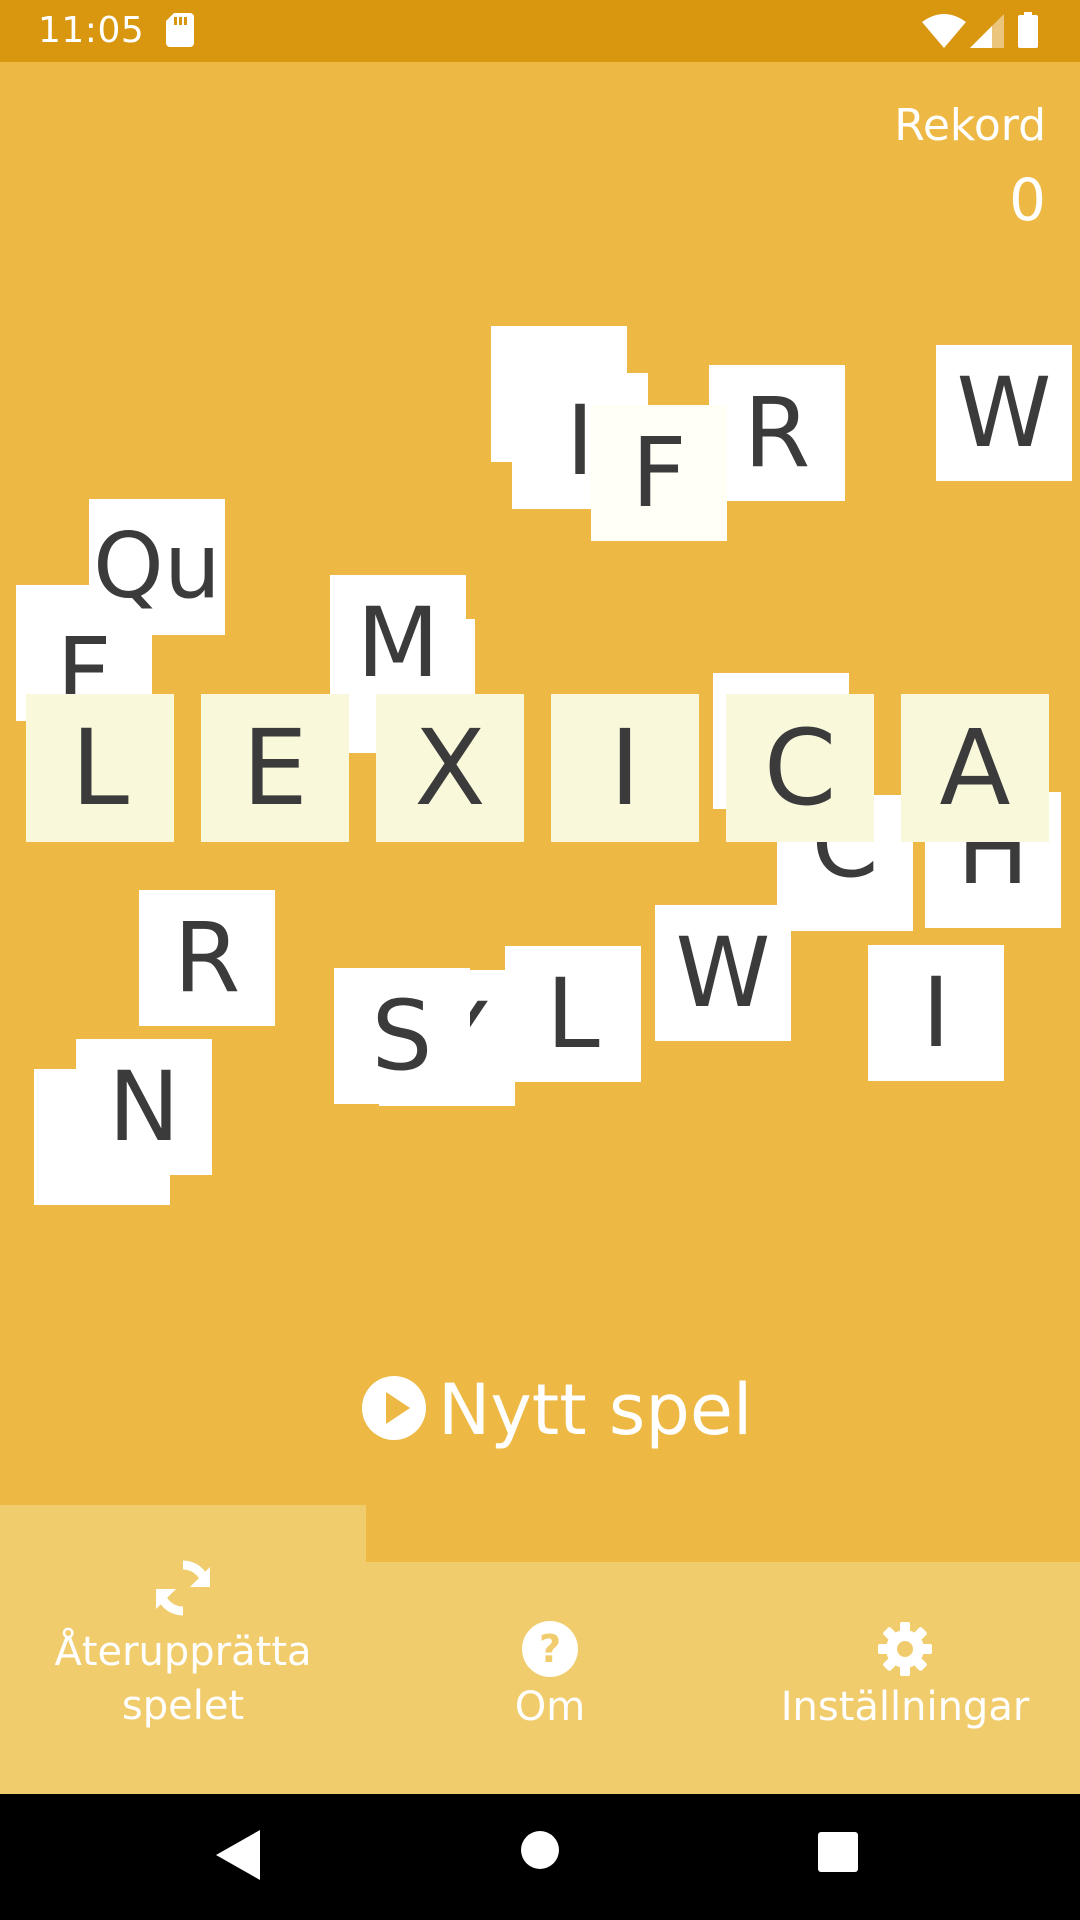 The height and width of the screenshot is (1920, 1080). Describe the element at coordinates (975, 768) in the screenshot. I see `title-tile-a: A` at that location.